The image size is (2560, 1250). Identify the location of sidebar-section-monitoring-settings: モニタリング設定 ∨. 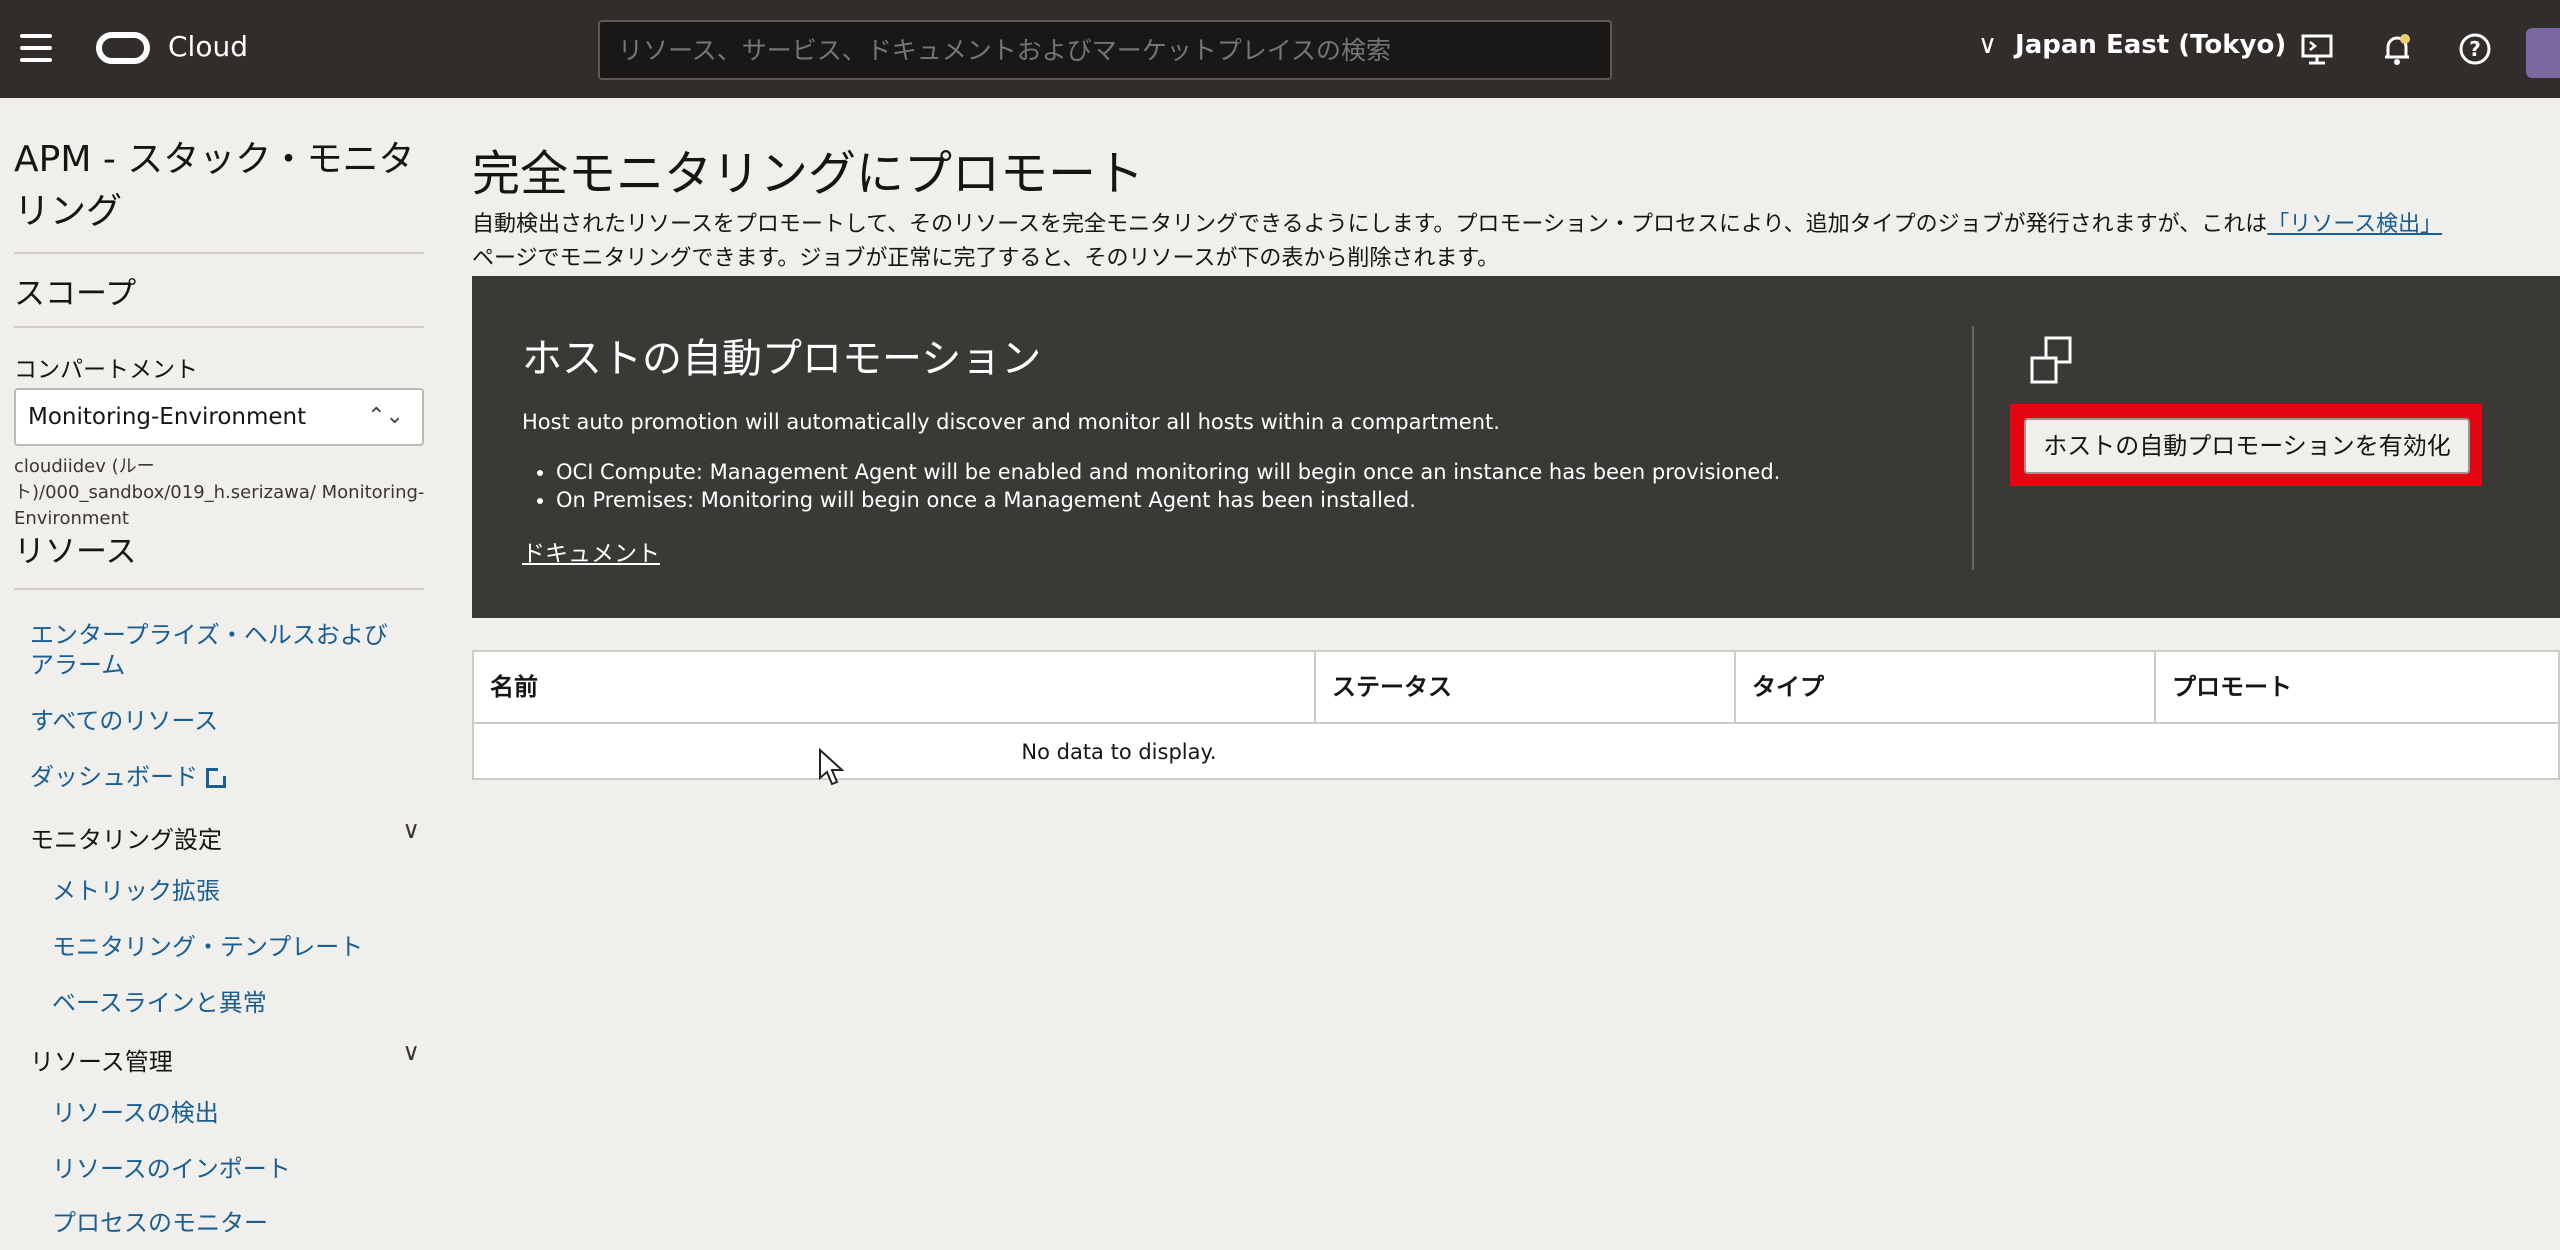
(225, 835).